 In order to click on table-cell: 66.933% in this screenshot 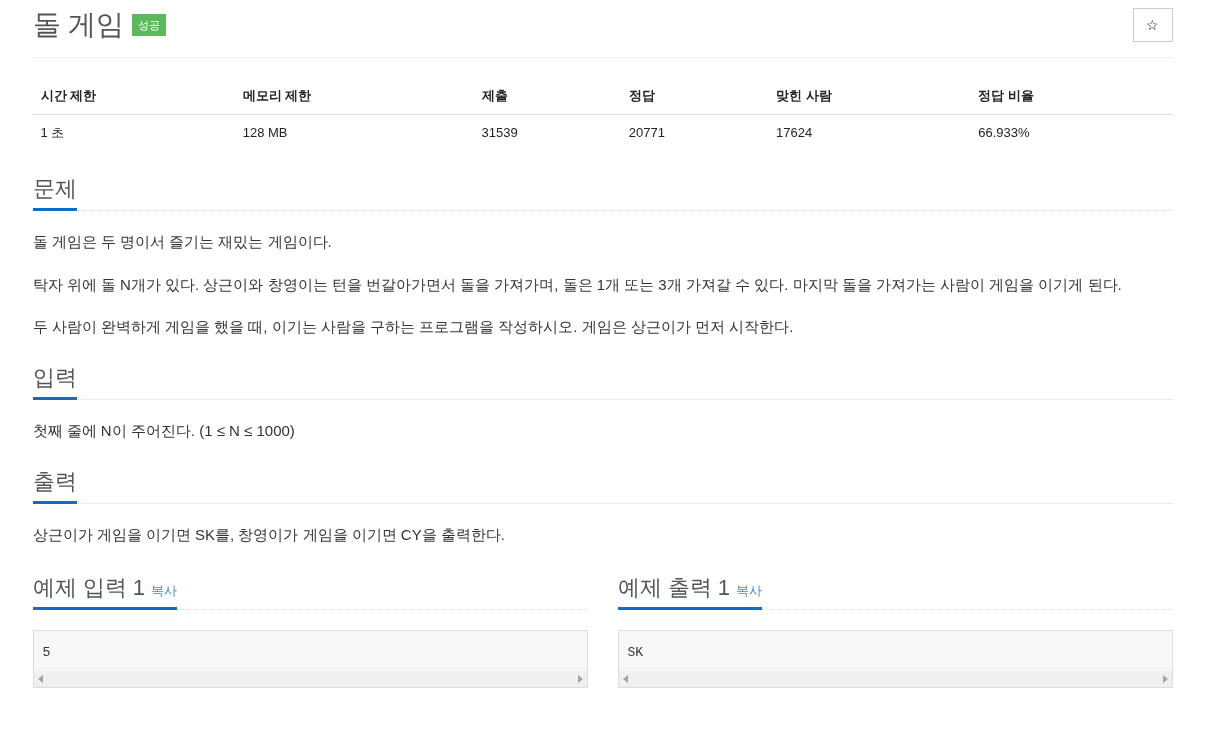, I will do `click(1071, 132)`.